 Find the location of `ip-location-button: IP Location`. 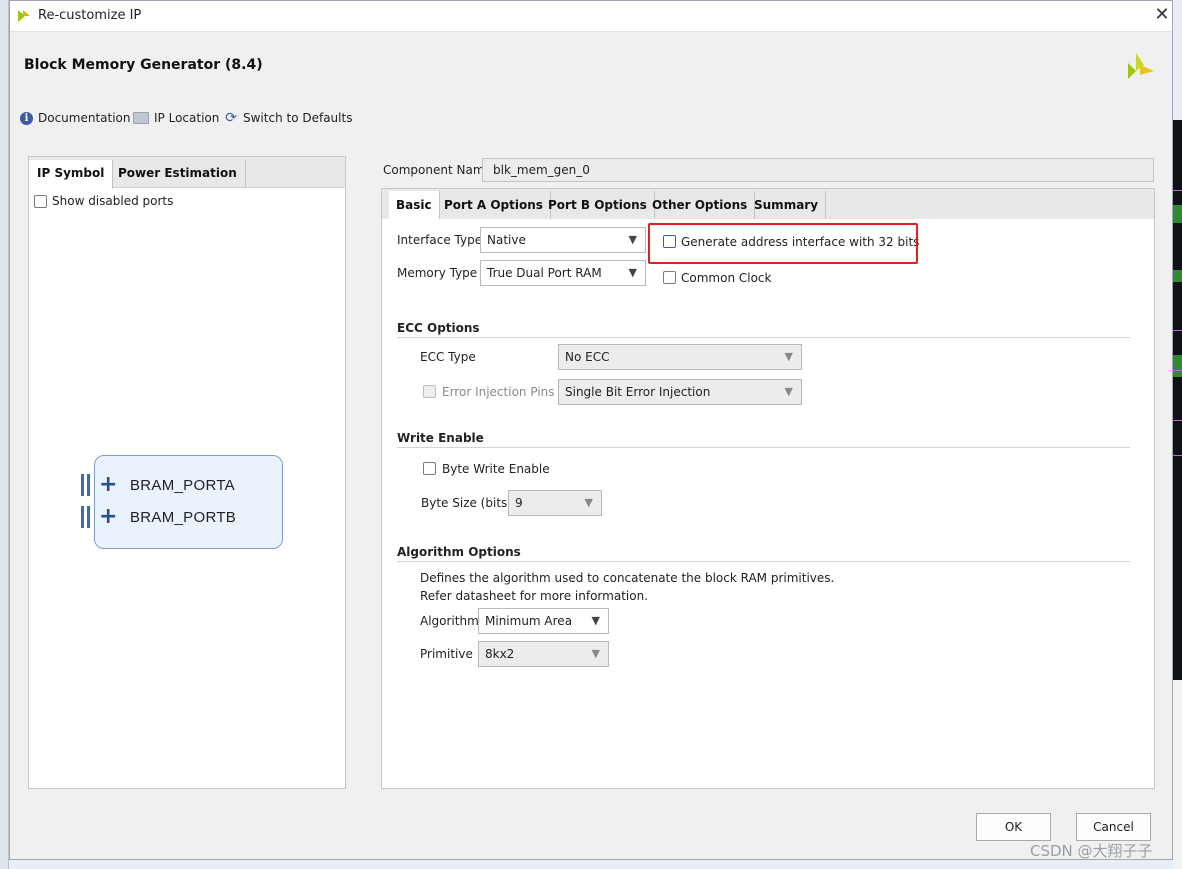

ip-location-button: IP Location is located at coordinates (176, 118).